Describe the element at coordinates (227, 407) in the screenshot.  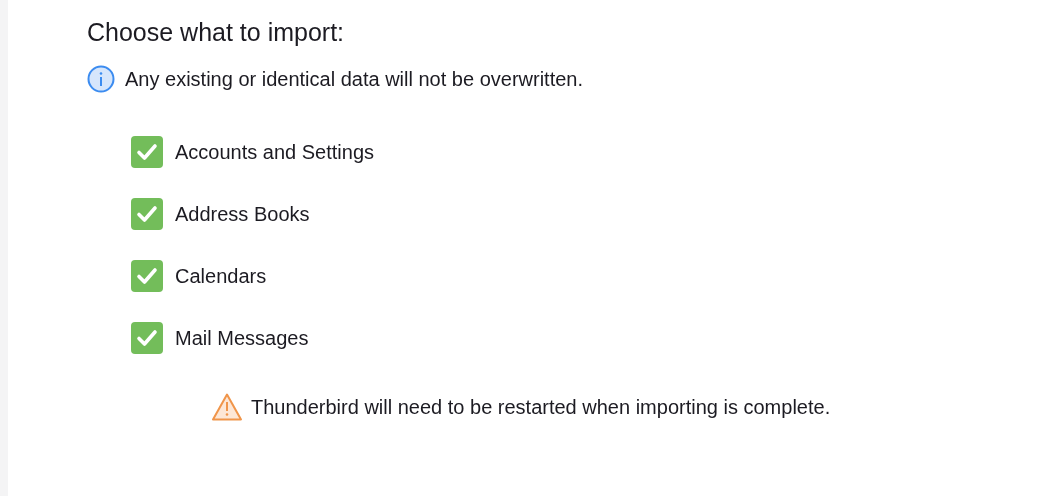
I see `warning-icon` at that location.